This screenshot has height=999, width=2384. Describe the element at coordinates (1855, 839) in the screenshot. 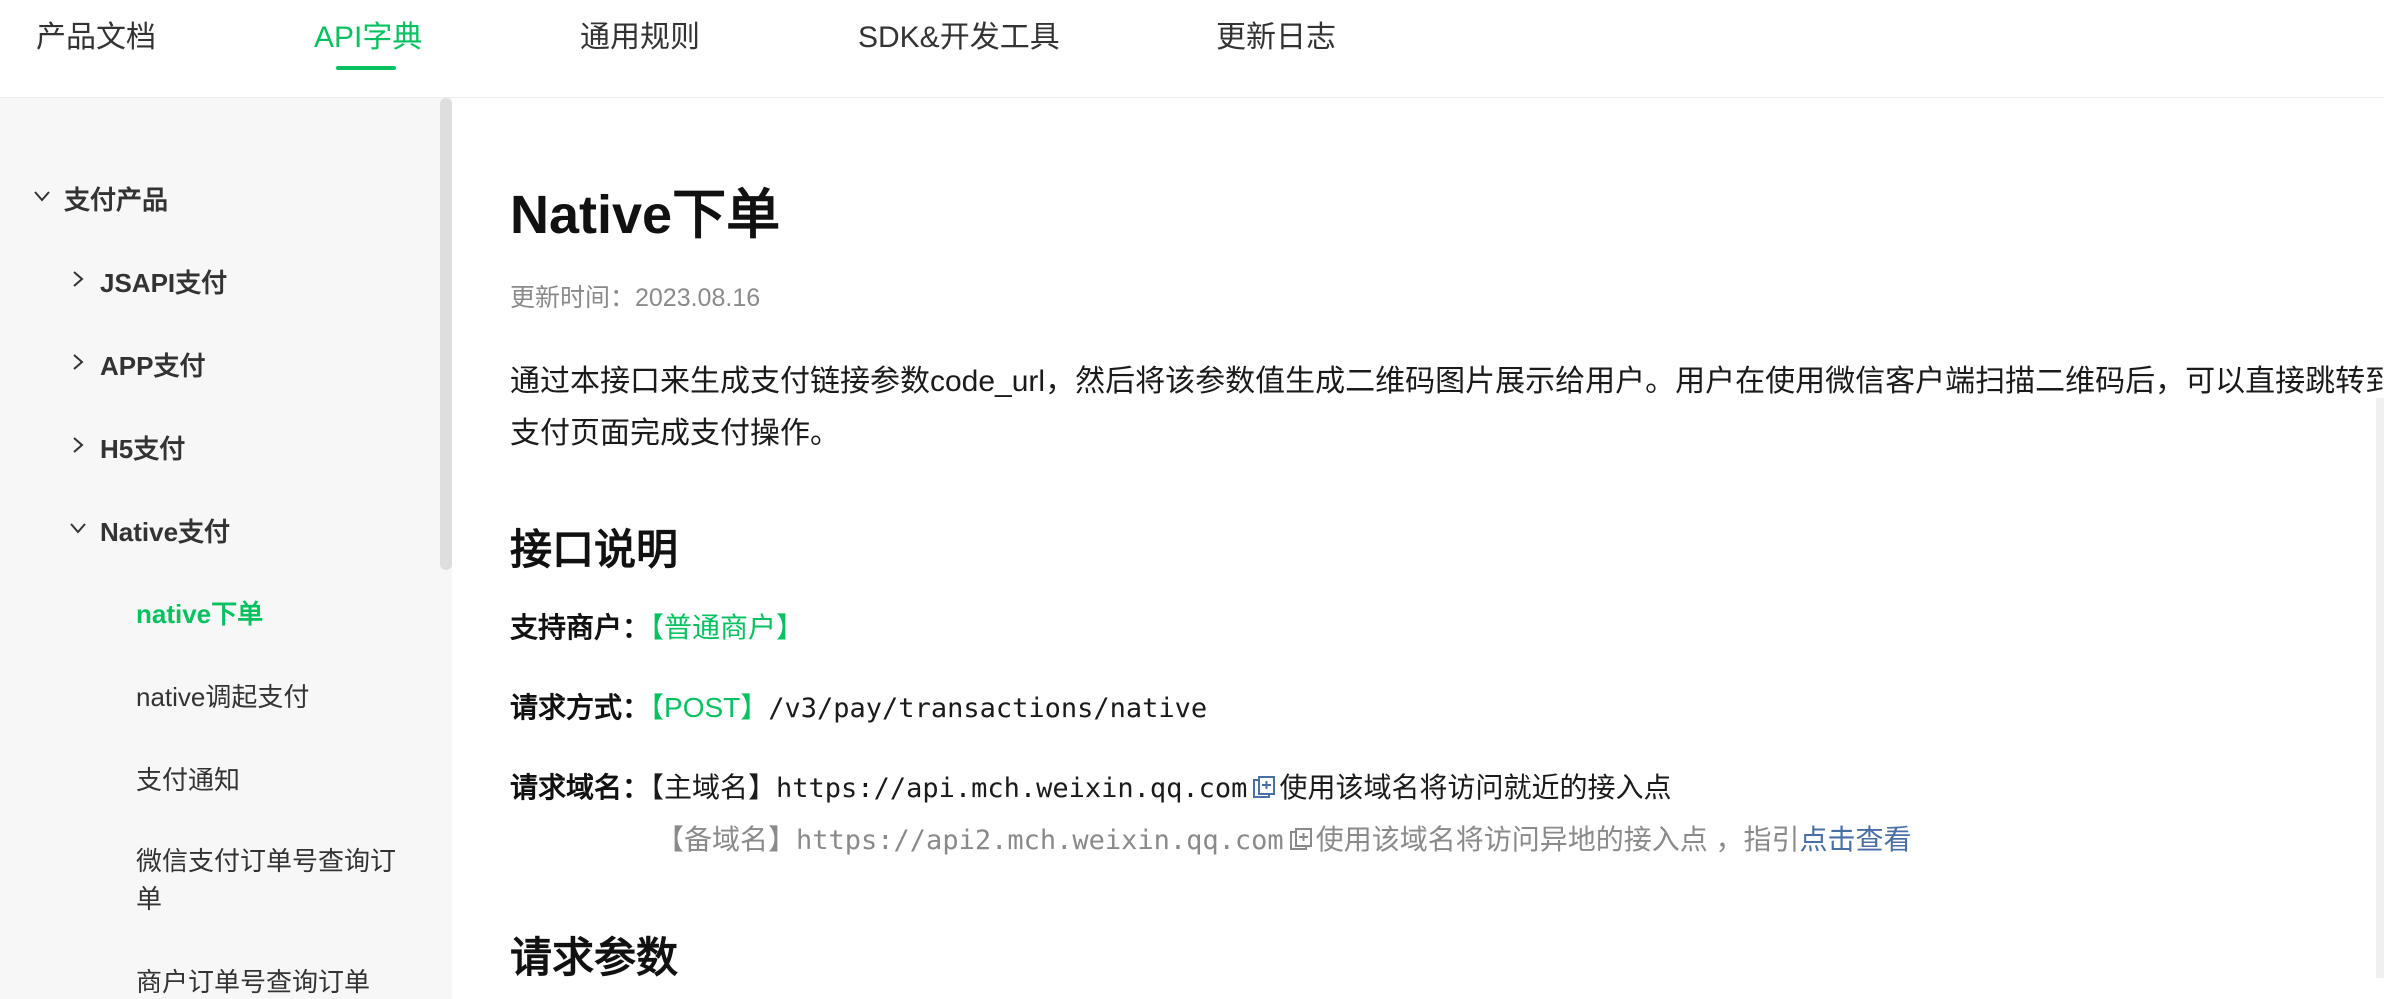

I see `guide-link: 点击查看` at that location.